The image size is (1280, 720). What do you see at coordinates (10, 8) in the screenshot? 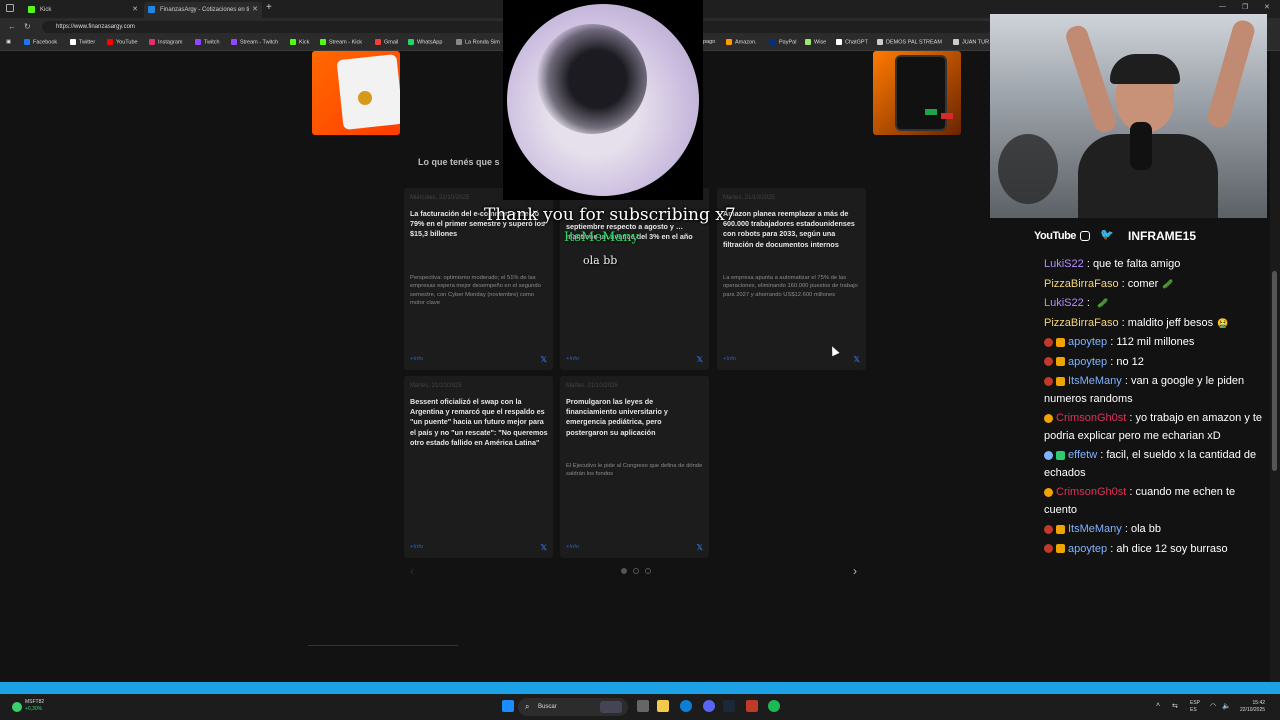
I see `tab-actions-icon` at bounding box center [10, 8].